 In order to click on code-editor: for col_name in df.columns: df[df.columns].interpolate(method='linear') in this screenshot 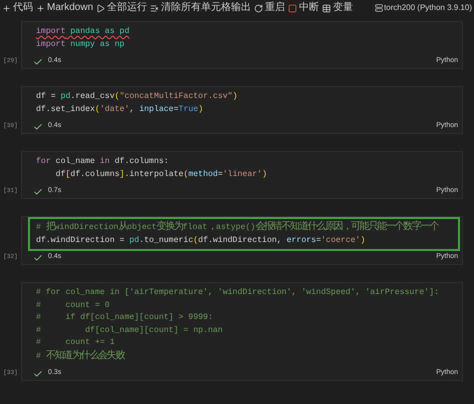, I will do `click(244, 168)`.